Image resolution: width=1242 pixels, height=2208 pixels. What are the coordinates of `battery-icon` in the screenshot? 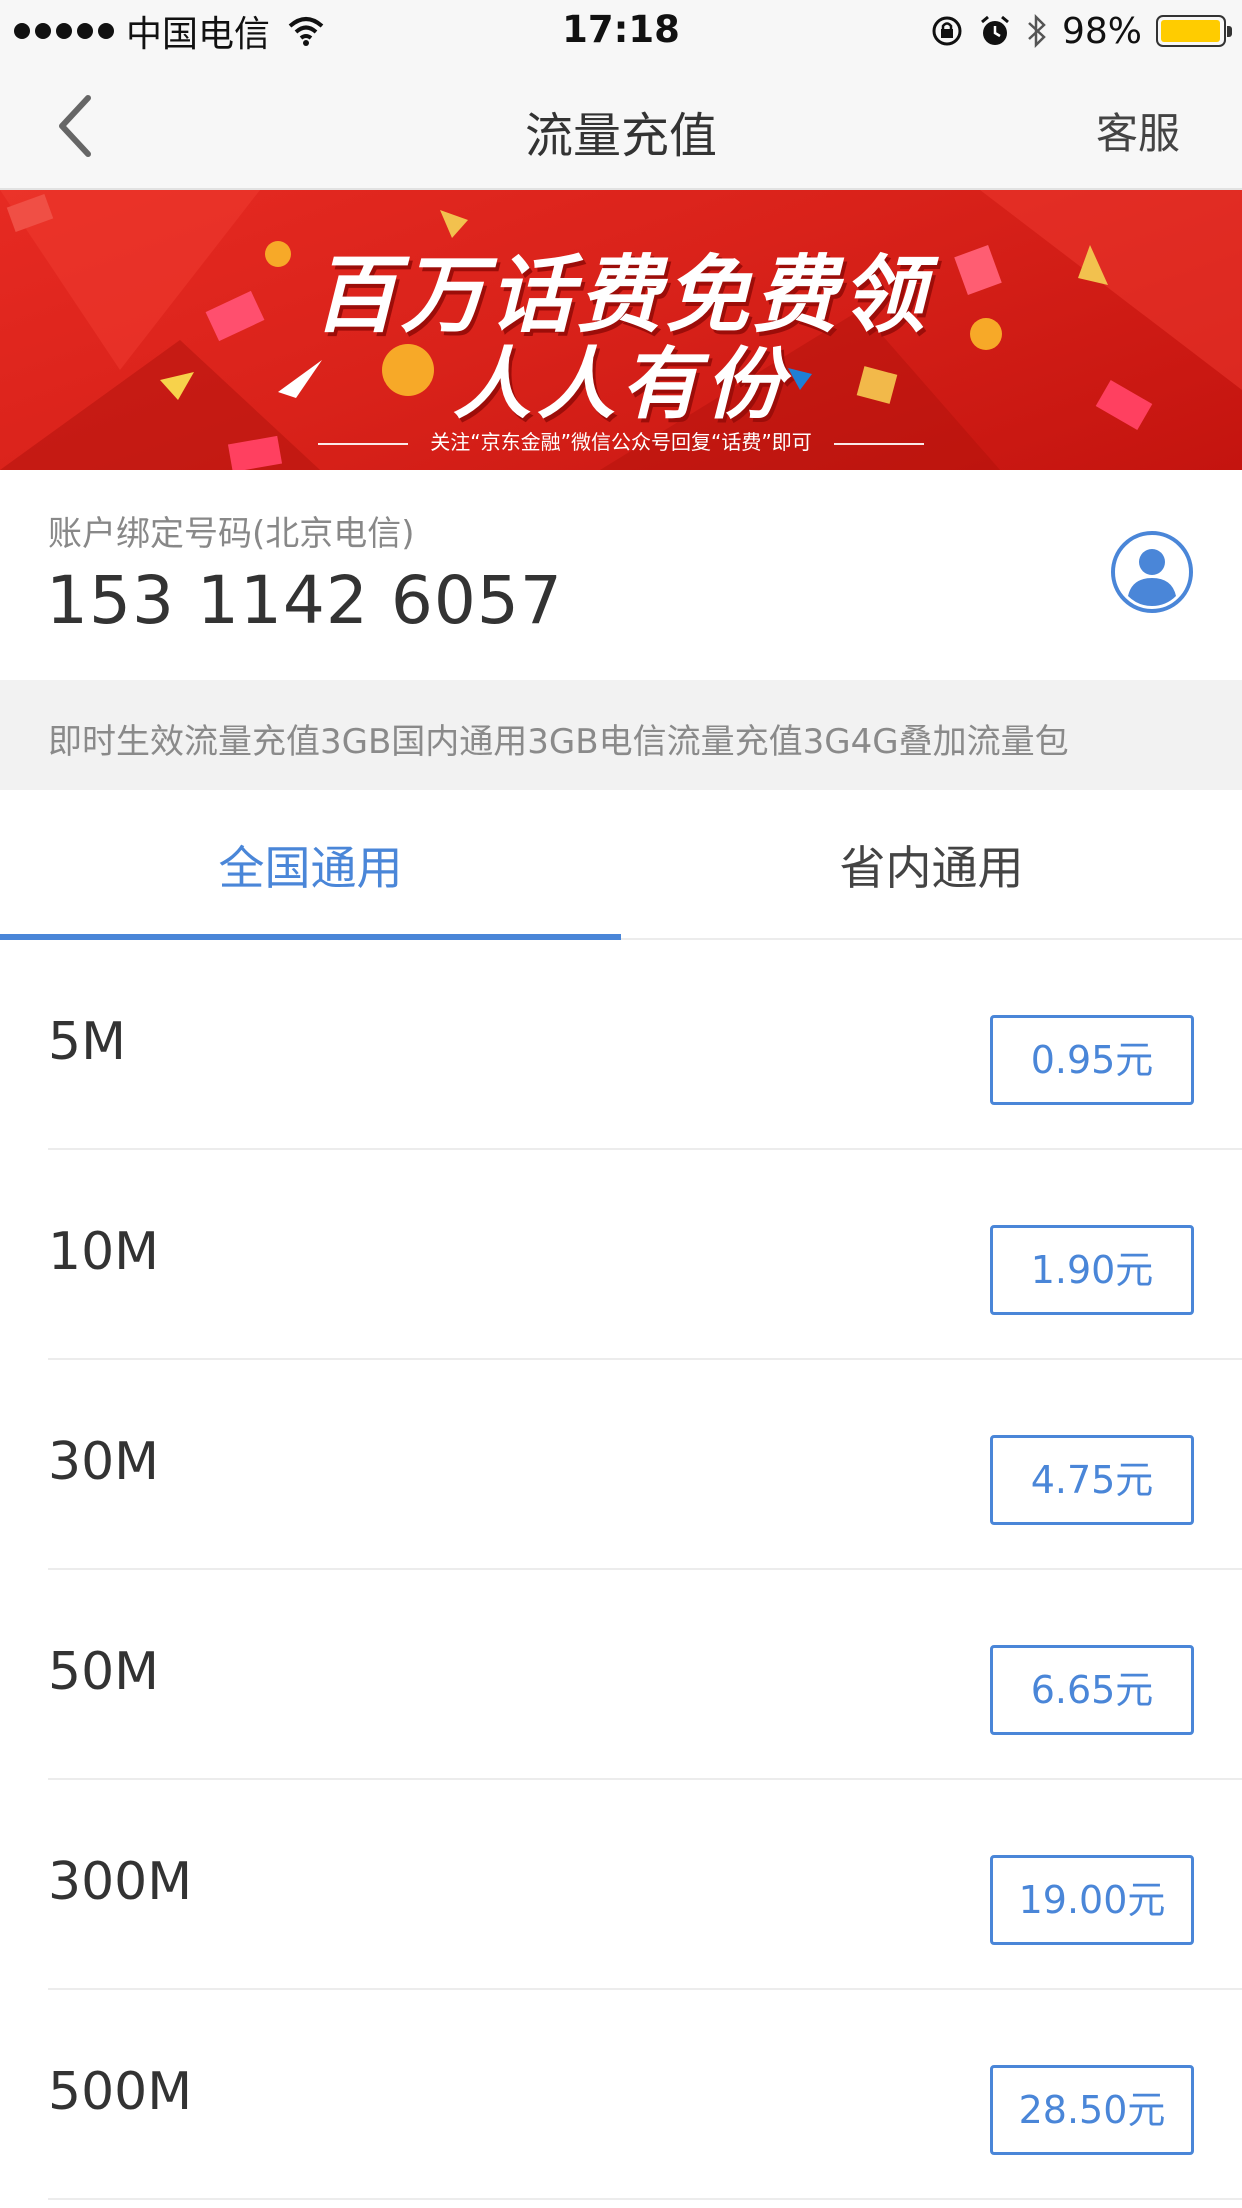 It's located at (1194, 31).